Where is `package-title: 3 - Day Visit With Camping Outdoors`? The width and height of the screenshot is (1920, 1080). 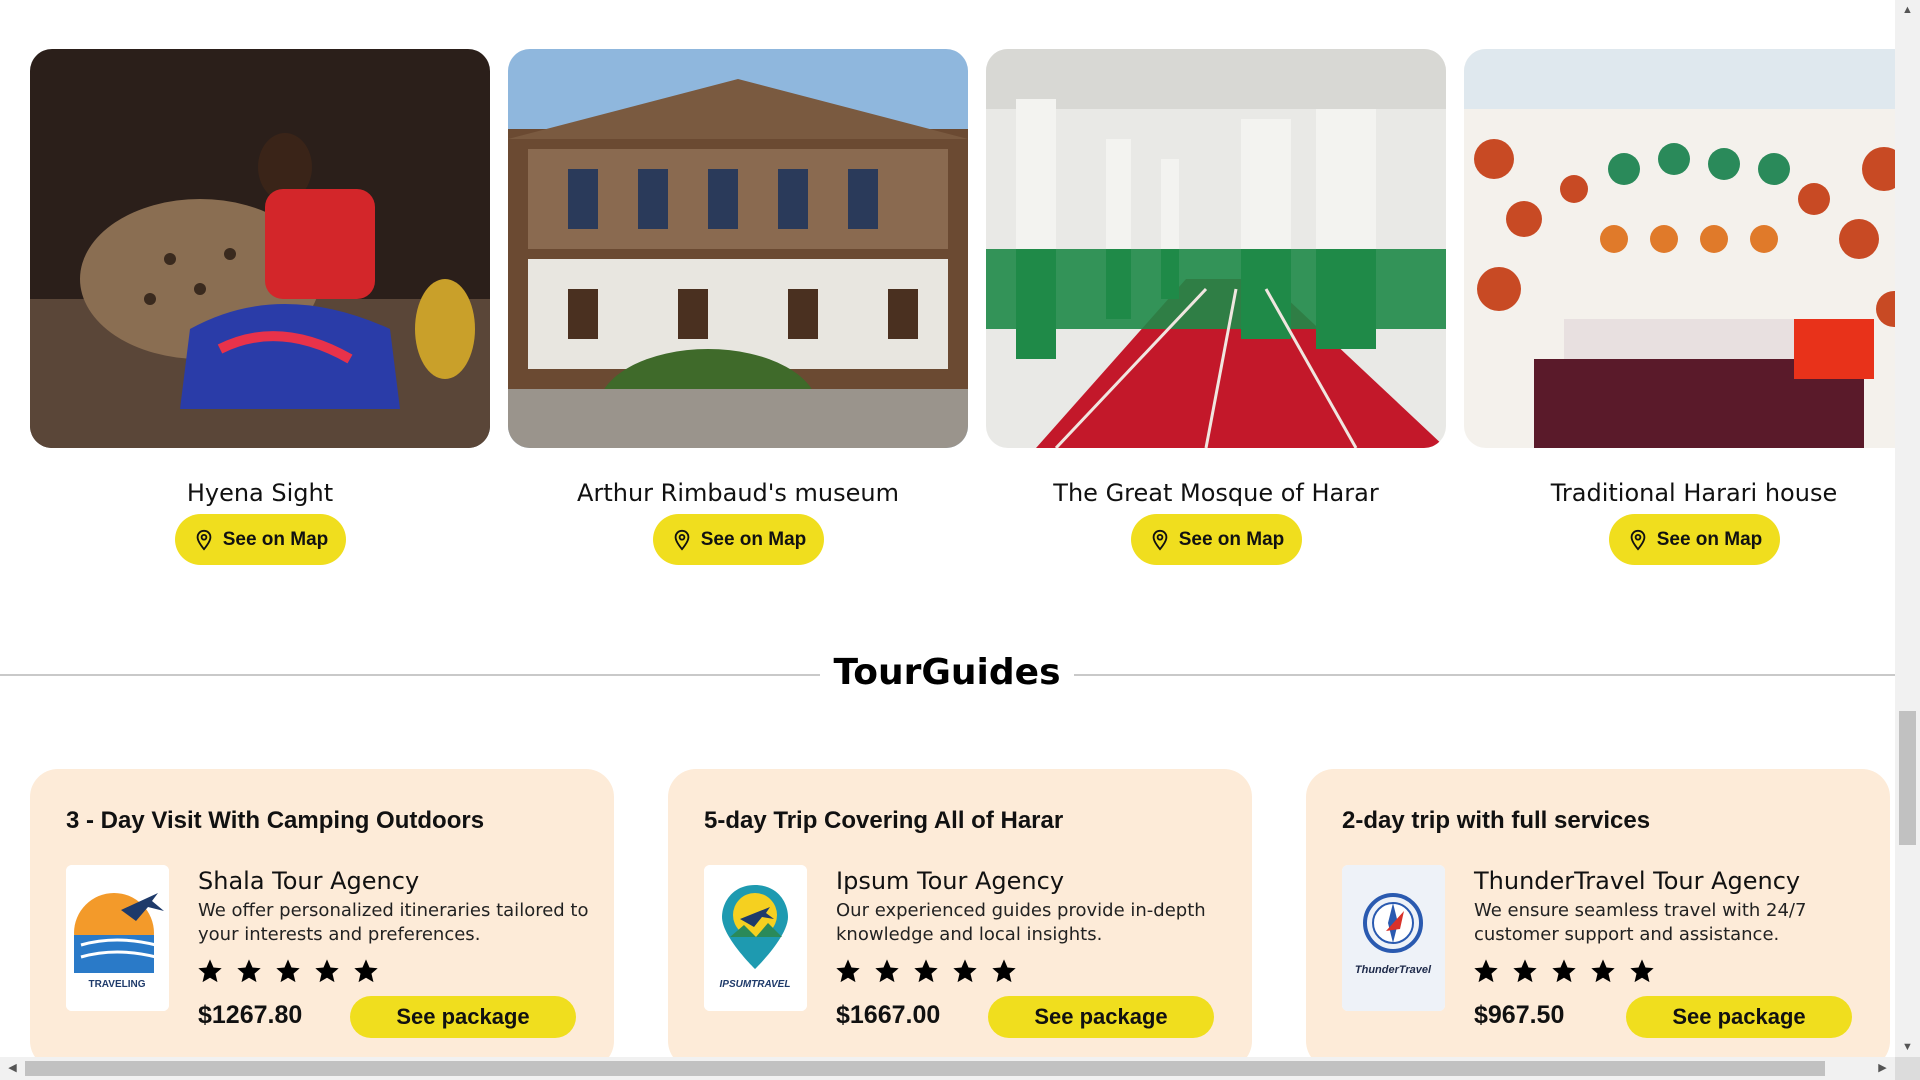 package-title: 3 - Day Visit With Camping Outdoors is located at coordinates (275, 820).